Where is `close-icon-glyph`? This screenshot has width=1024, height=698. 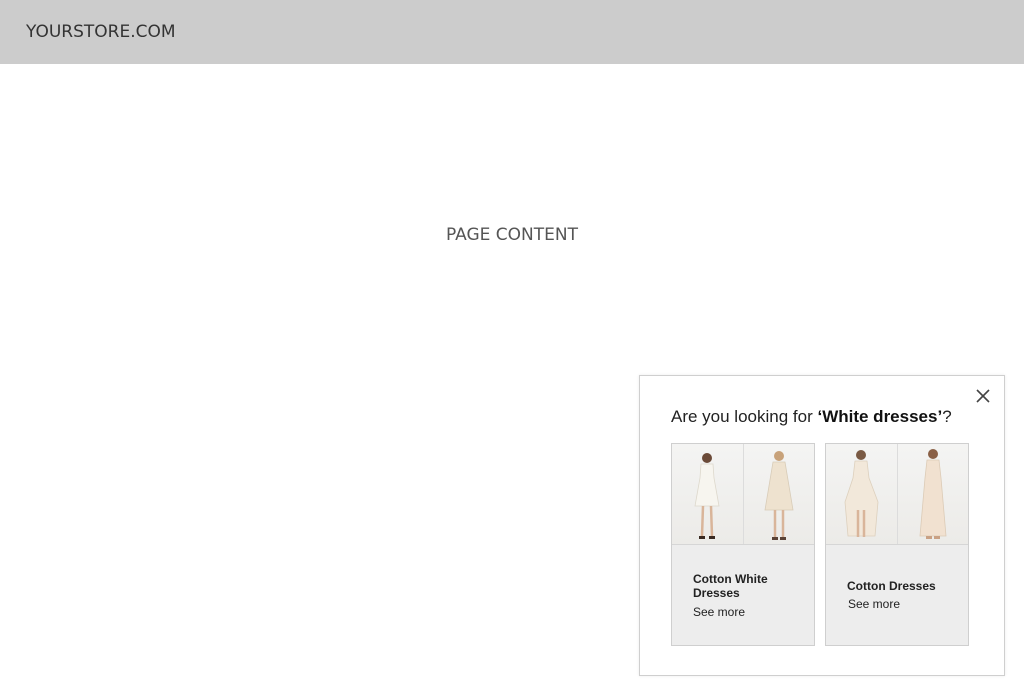
close-icon-glyph is located at coordinates (983, 396).